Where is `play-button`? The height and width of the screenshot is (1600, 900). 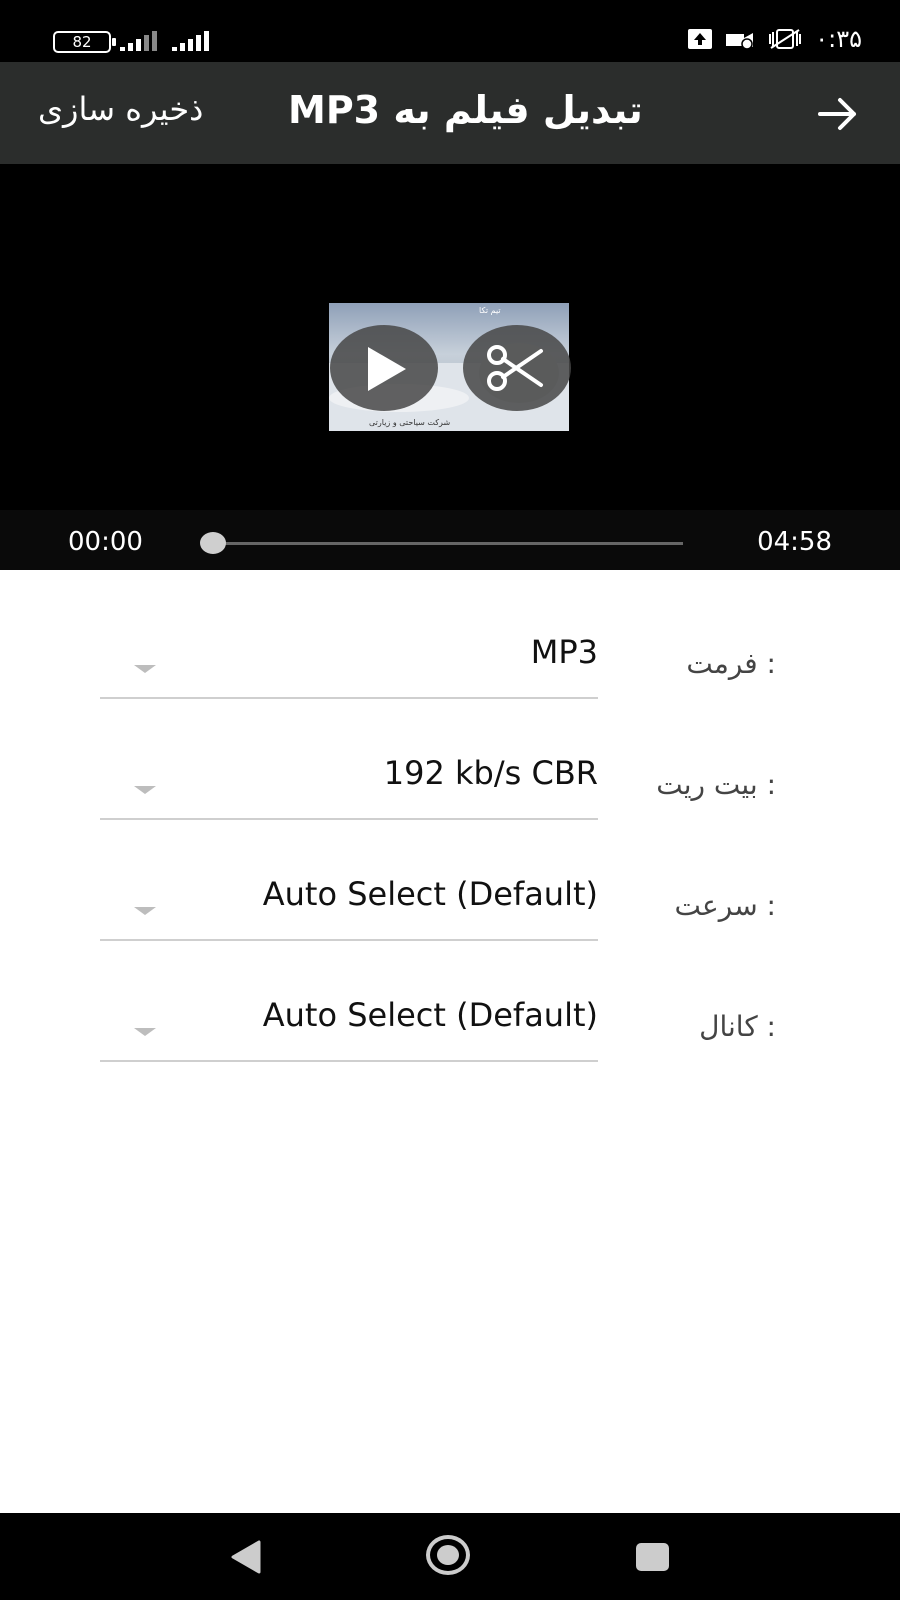 play-button is located at coordinates (384, 368).